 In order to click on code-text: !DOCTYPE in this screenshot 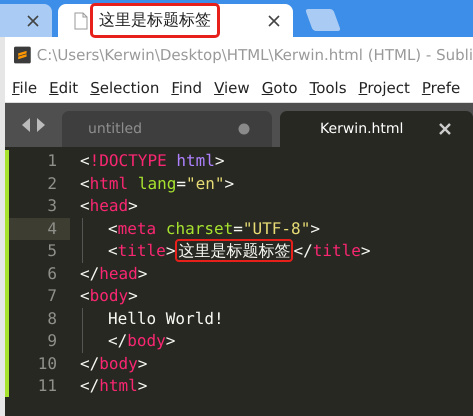, I will do `click(128, 160)`.